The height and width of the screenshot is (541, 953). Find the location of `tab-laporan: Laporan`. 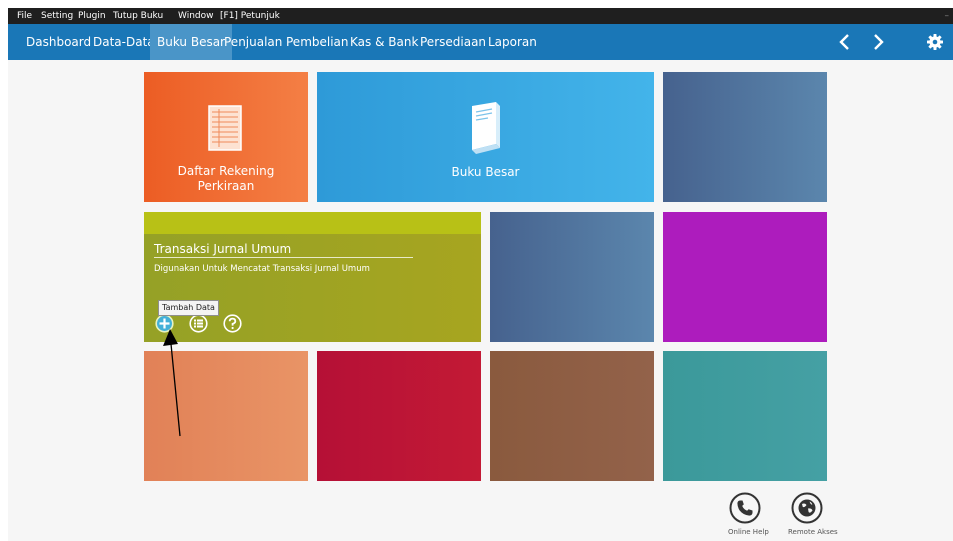

tab-laporan: Laporan is located at coordinates (512, 42).